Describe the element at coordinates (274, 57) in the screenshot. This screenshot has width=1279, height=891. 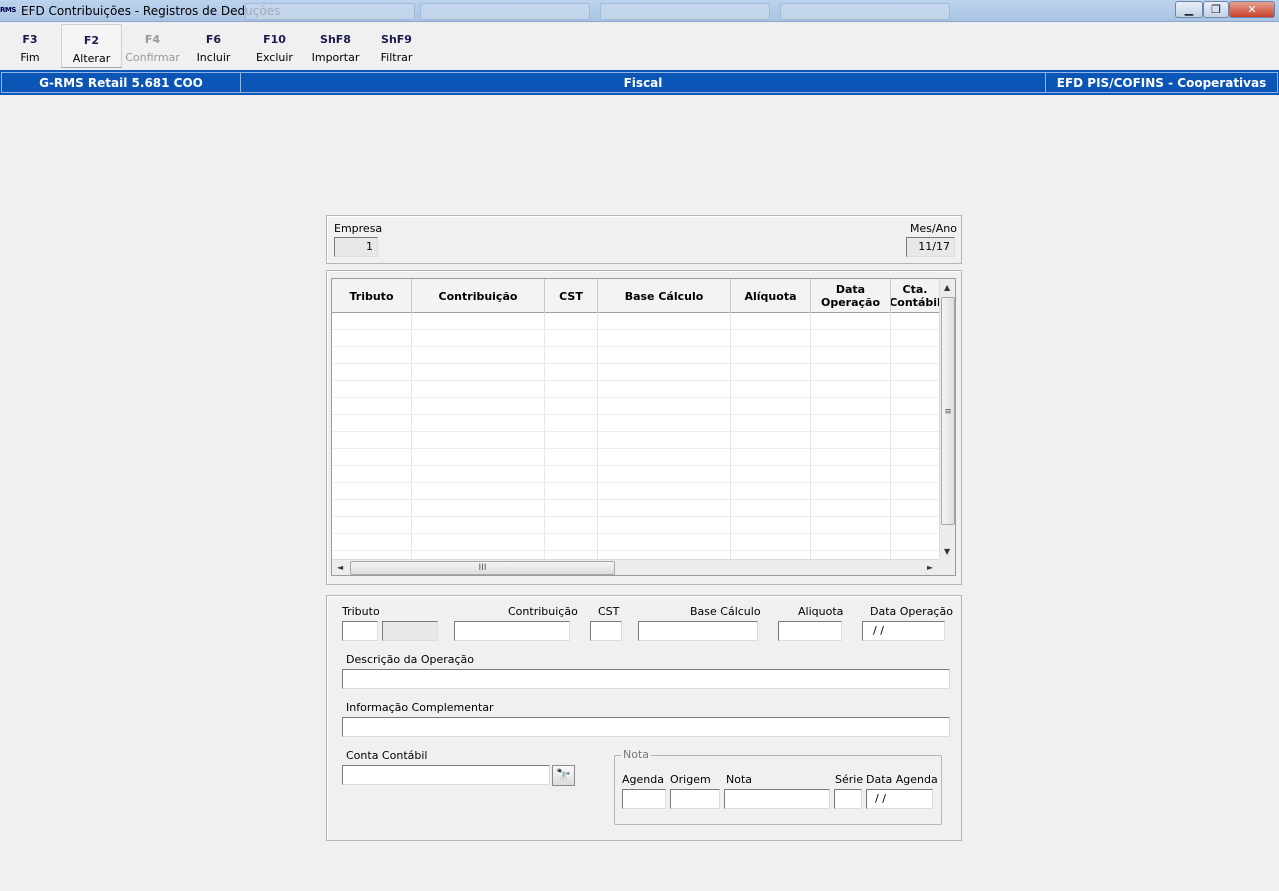
I see `excluir-label: Excluir` at that location.